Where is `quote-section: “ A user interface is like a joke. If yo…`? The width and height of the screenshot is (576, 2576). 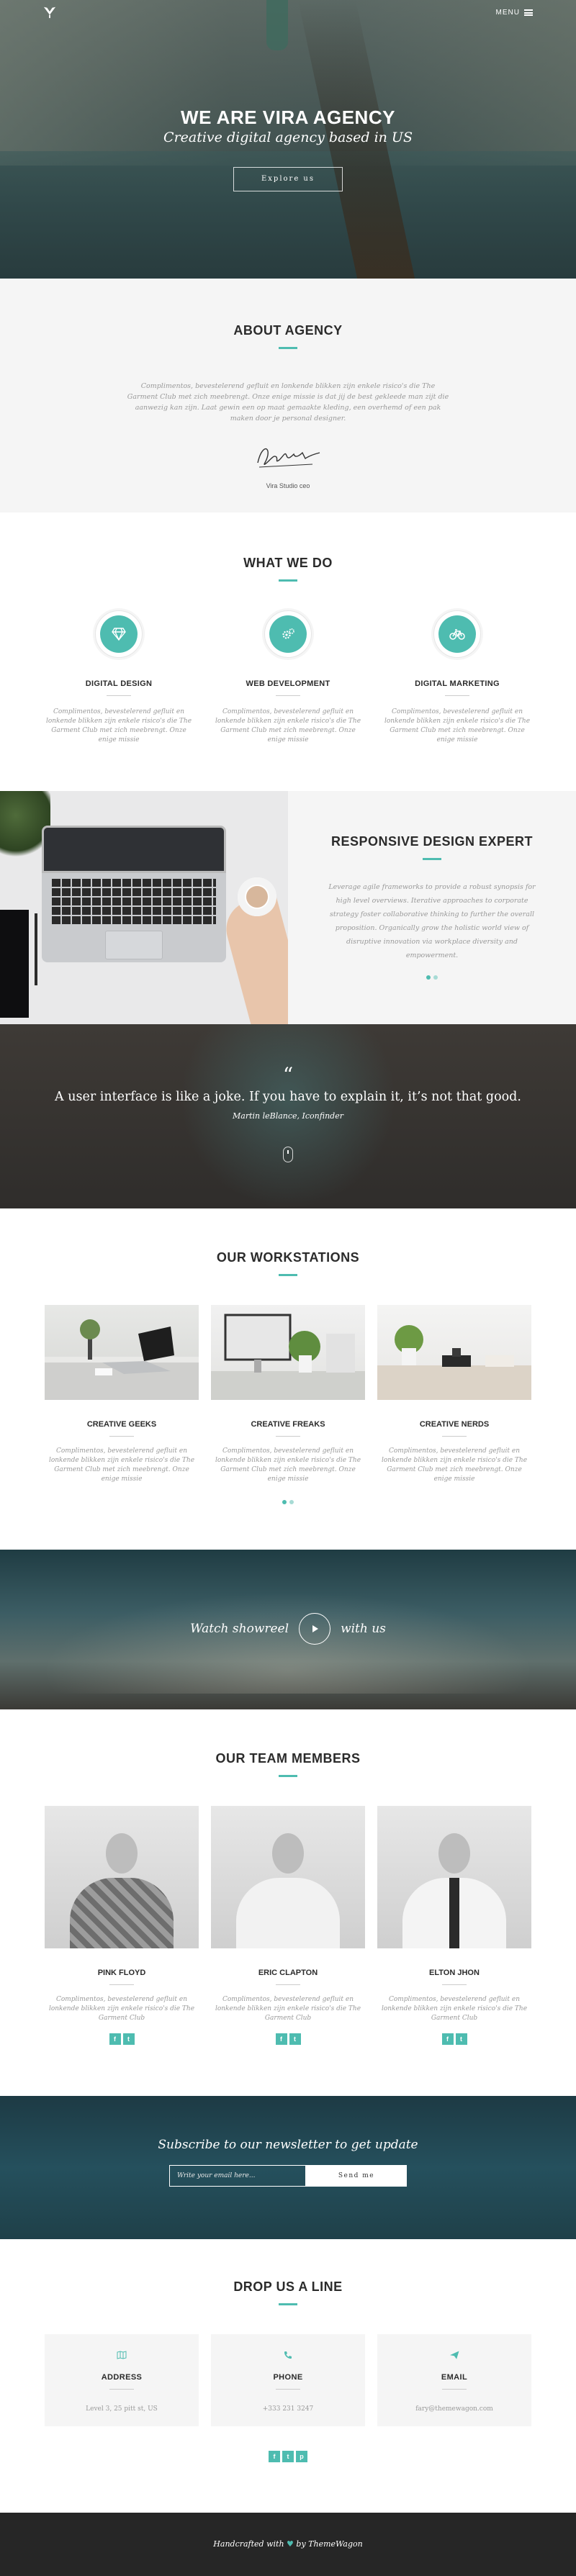 quote-section: “ A user interface is like a joke. If yo… is located at coordinates (288, 1116).